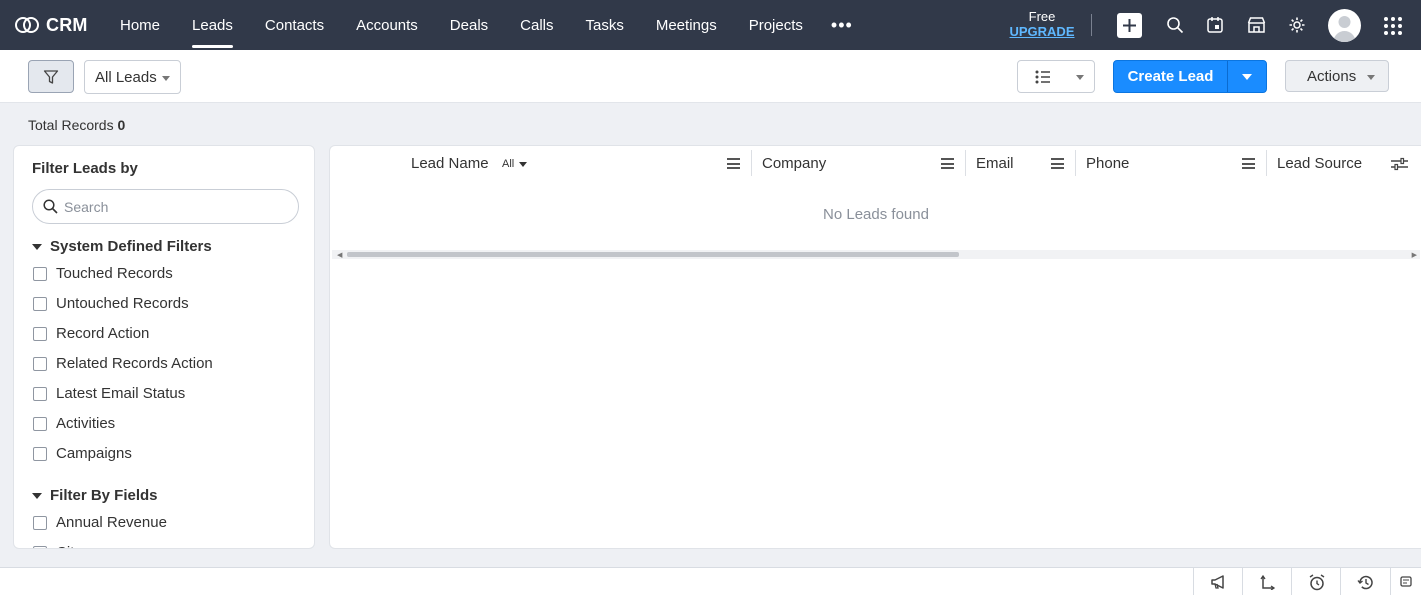  I want to click on nav-tab-contacts: Contacts, so click(294, 25).